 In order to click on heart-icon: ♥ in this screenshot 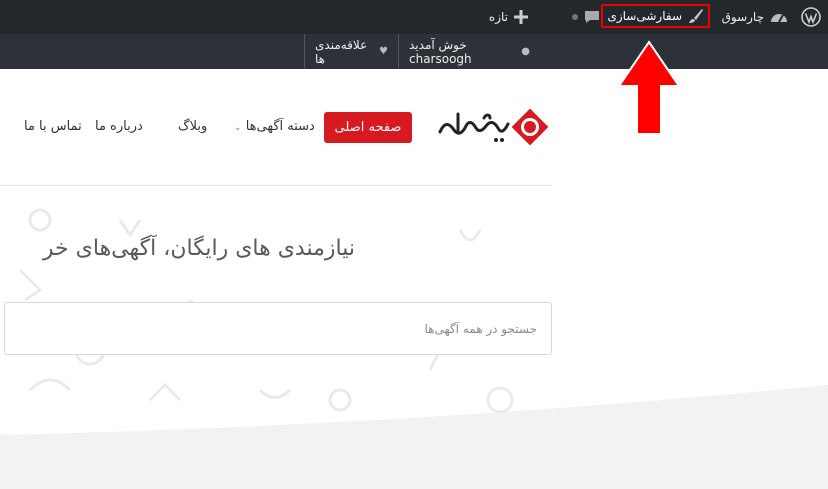, I will do `click(383, 51)`.